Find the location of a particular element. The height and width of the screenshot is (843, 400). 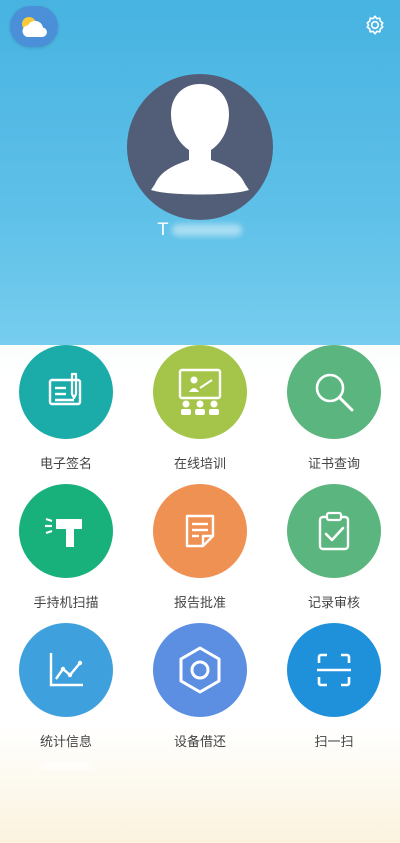

username: T is located at coordinates (200, 230).